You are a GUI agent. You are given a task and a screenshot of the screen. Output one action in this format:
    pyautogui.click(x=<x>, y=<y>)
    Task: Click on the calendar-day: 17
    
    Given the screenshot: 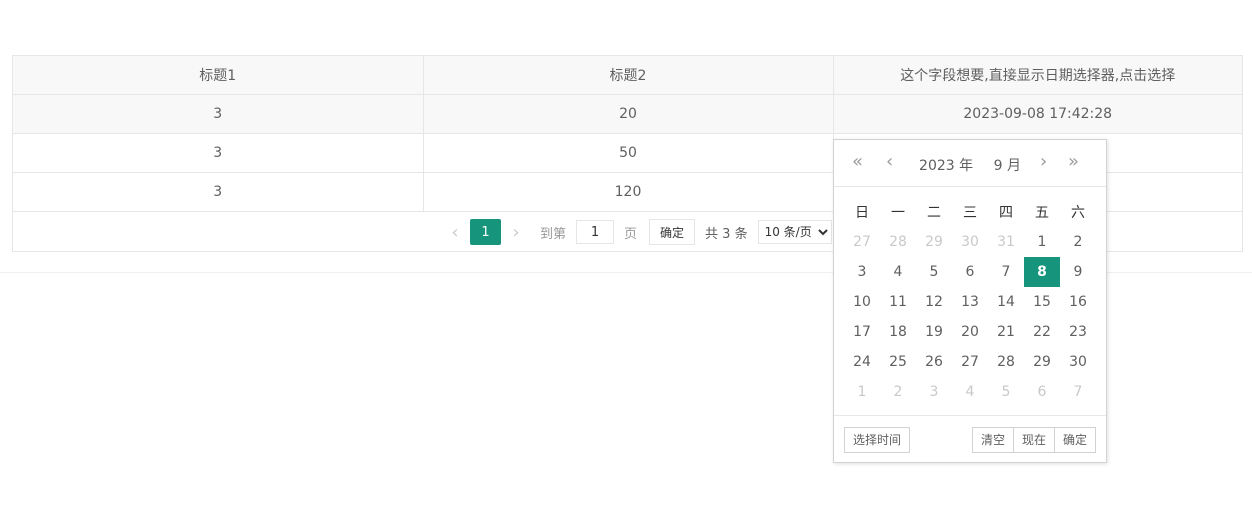 What is the action you would take?
    pyautogui.click(x=862, y=332)
    